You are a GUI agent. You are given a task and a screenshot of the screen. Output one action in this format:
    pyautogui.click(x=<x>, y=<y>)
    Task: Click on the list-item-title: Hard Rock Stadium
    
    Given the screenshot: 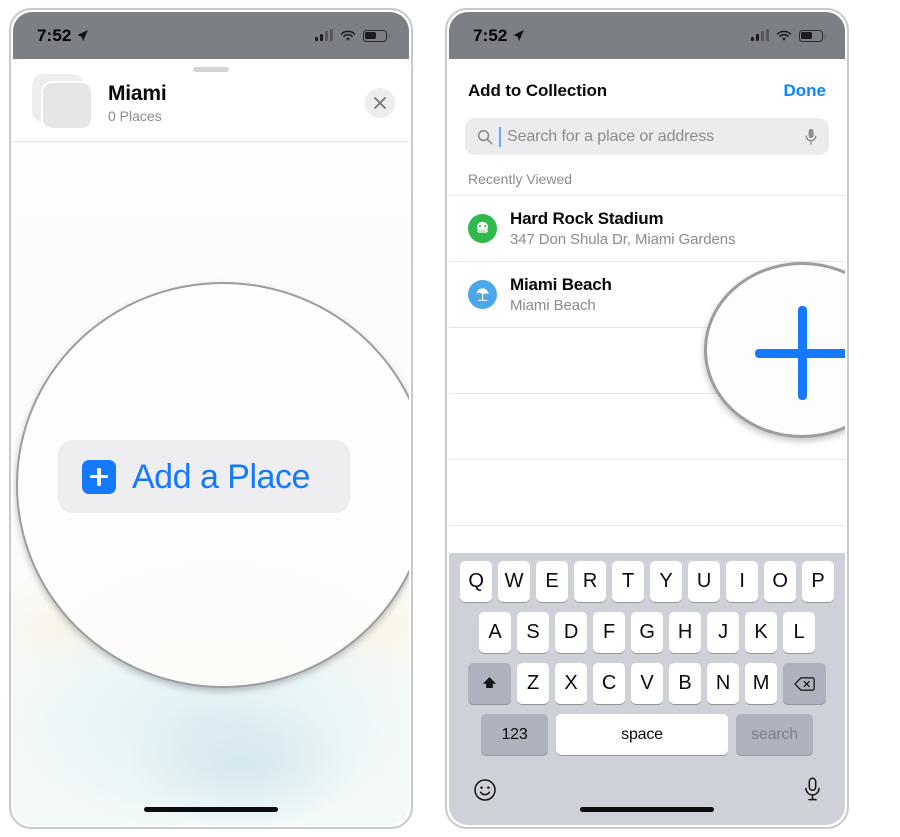 What is the action you would take?
    pyautogui.click(x=587, y=219)
    